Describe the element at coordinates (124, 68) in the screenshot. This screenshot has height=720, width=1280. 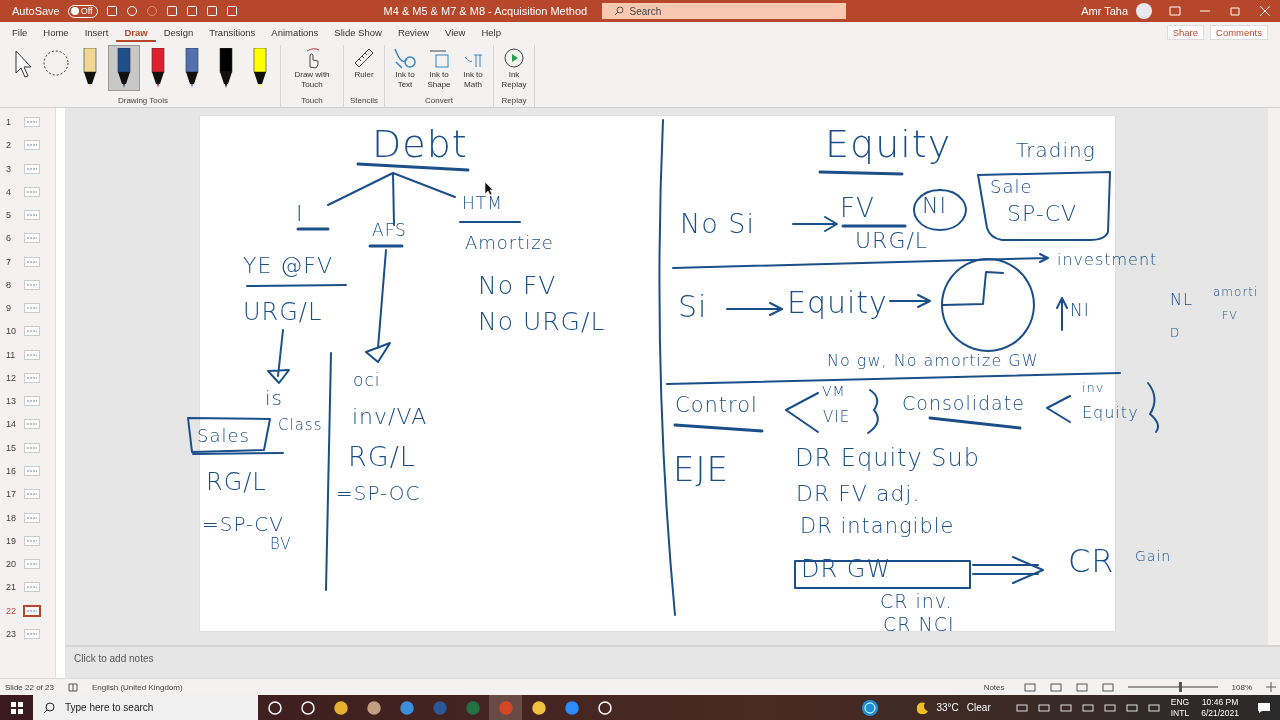
I see `pen-slot` at that location.